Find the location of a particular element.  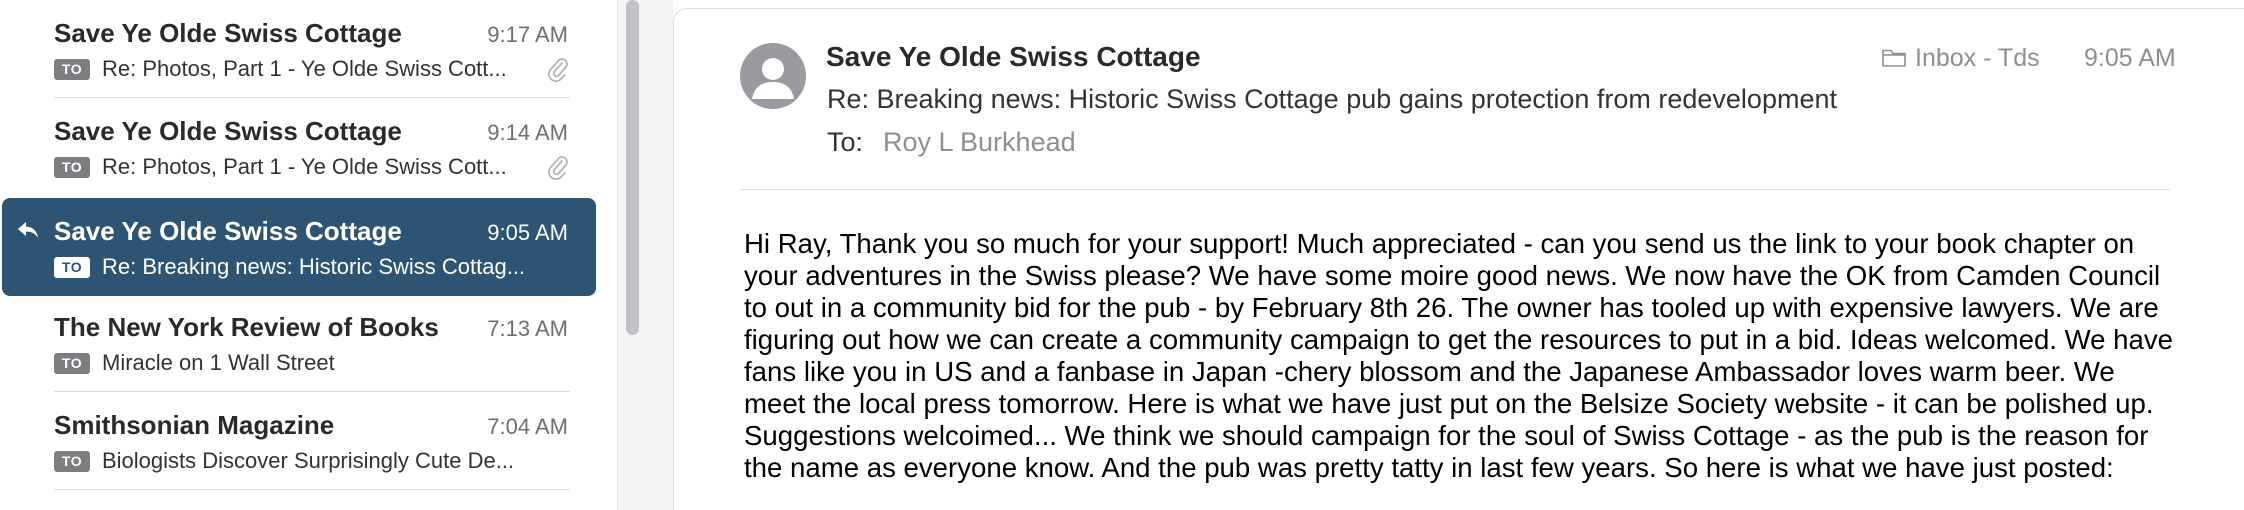

message-list-scrollbar is located at coordinates (632, 255).